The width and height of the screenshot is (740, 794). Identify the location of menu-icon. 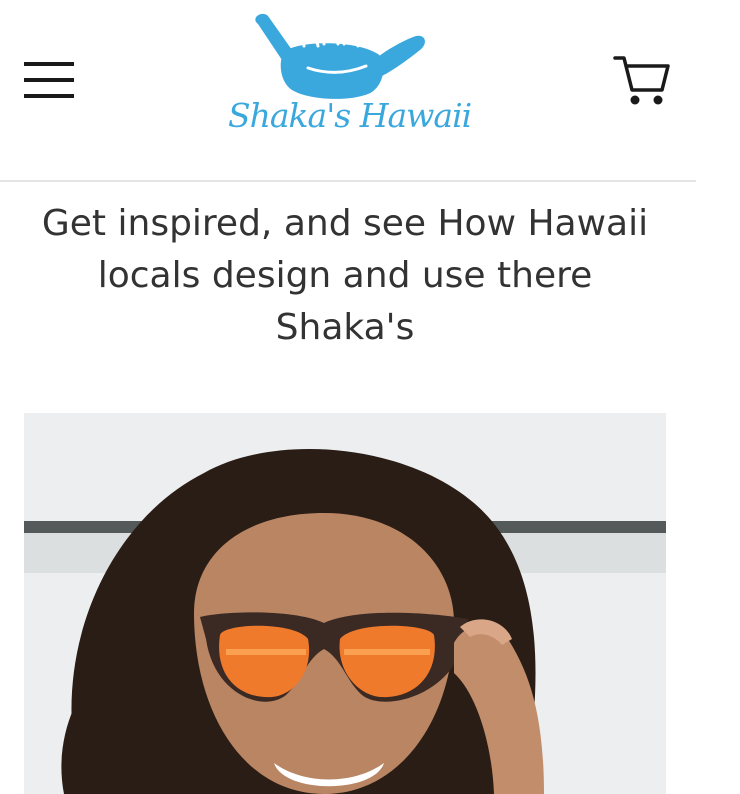
(49, 80).